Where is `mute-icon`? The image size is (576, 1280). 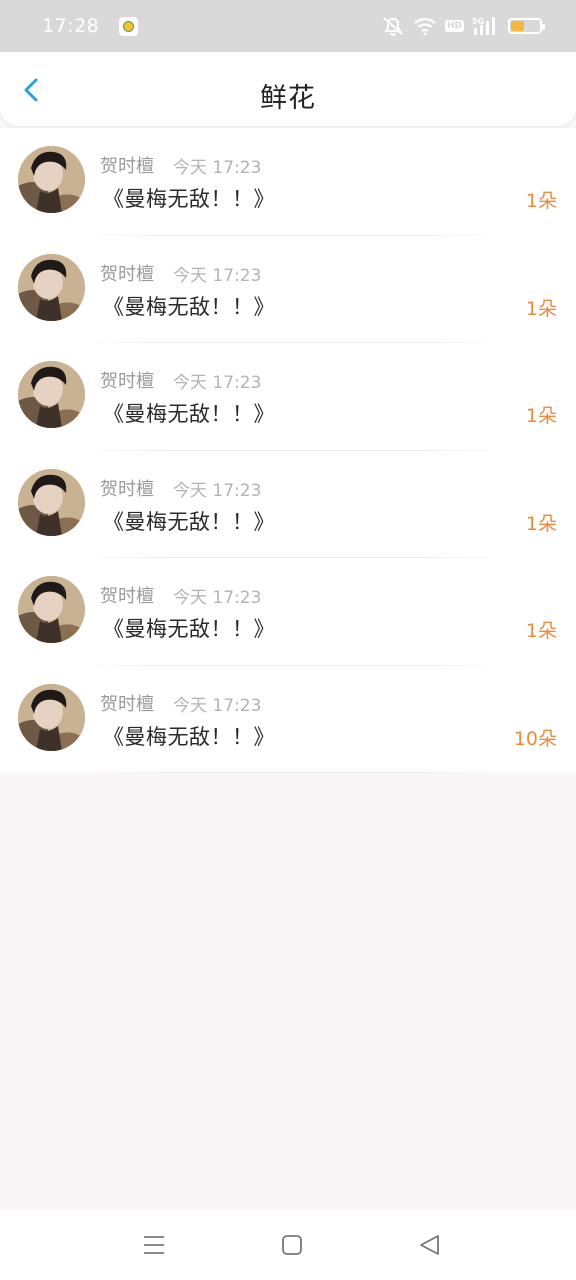
mute-icon is located at coordinates (393, 26).